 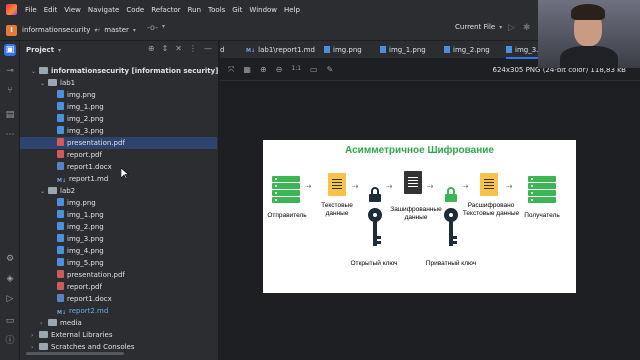 I want to click on pull-requests-icon: ⑂, so click(x=10, y=91).